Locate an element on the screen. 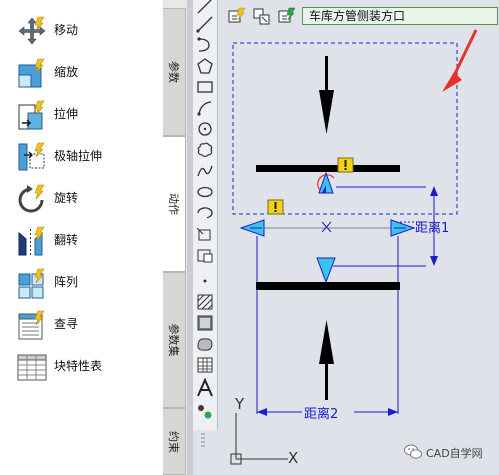  table-icon is located at coordinates (205, 365).